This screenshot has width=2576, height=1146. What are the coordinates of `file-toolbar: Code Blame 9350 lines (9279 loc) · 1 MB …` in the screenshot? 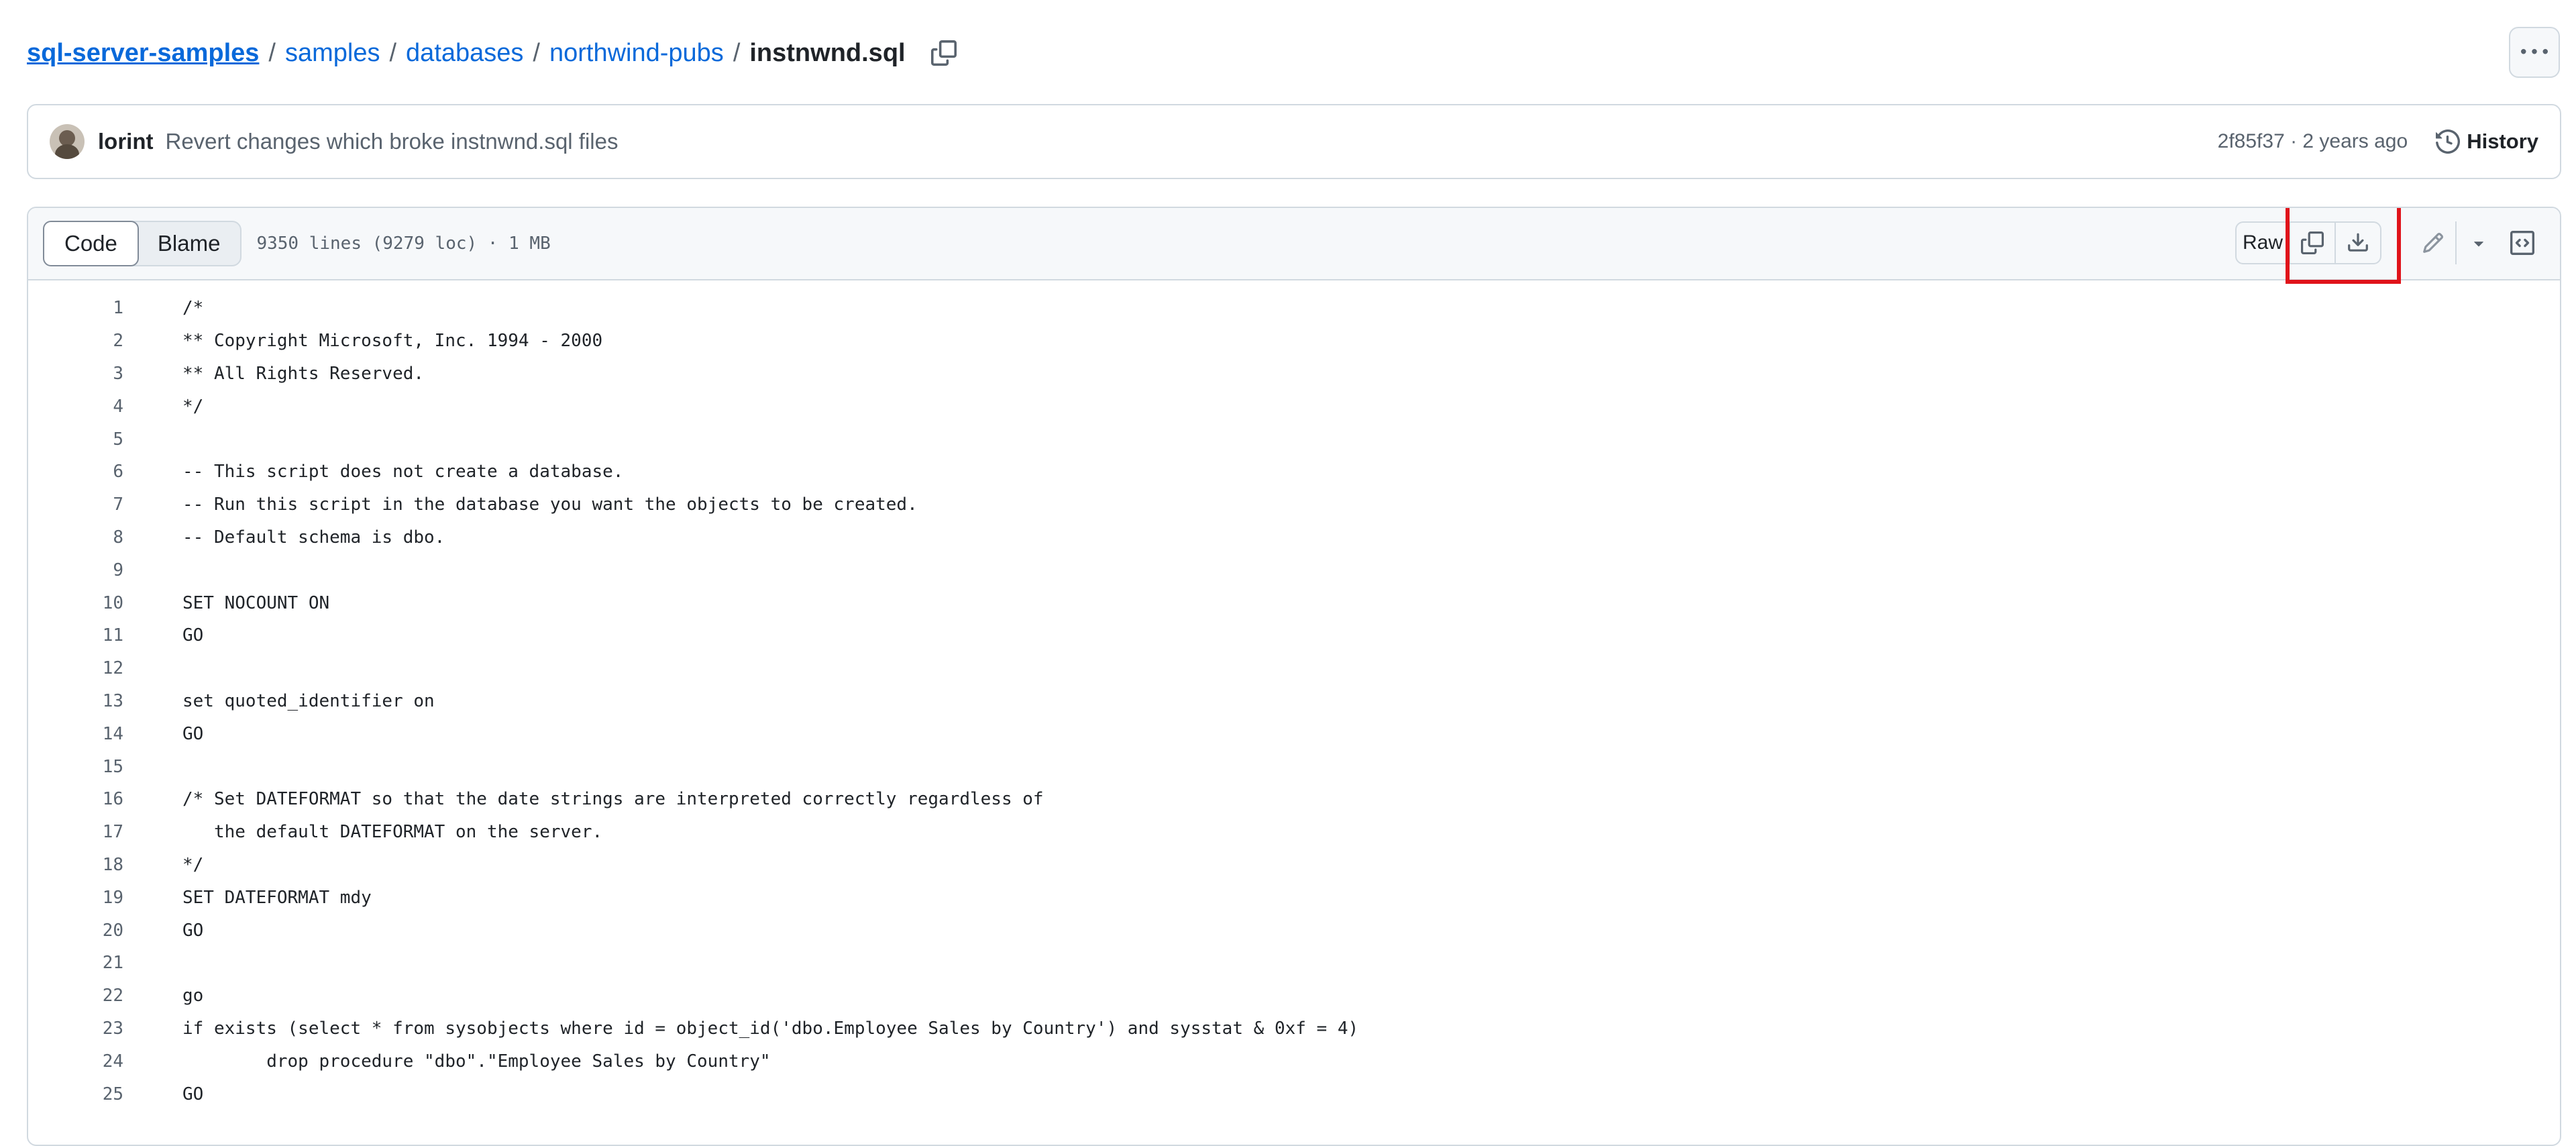 It's located at (1294, 246).